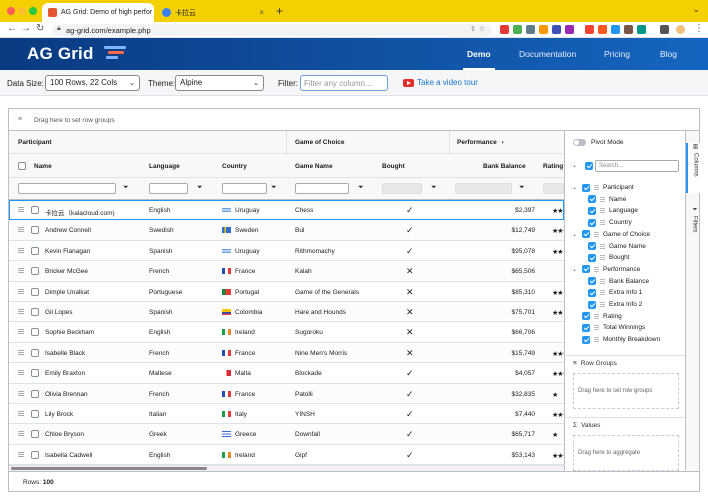  What do you see at coordinates (589, 166) in the screenshot?
I see `select-all-columns-checkbox` at bounding box center [589, 166].